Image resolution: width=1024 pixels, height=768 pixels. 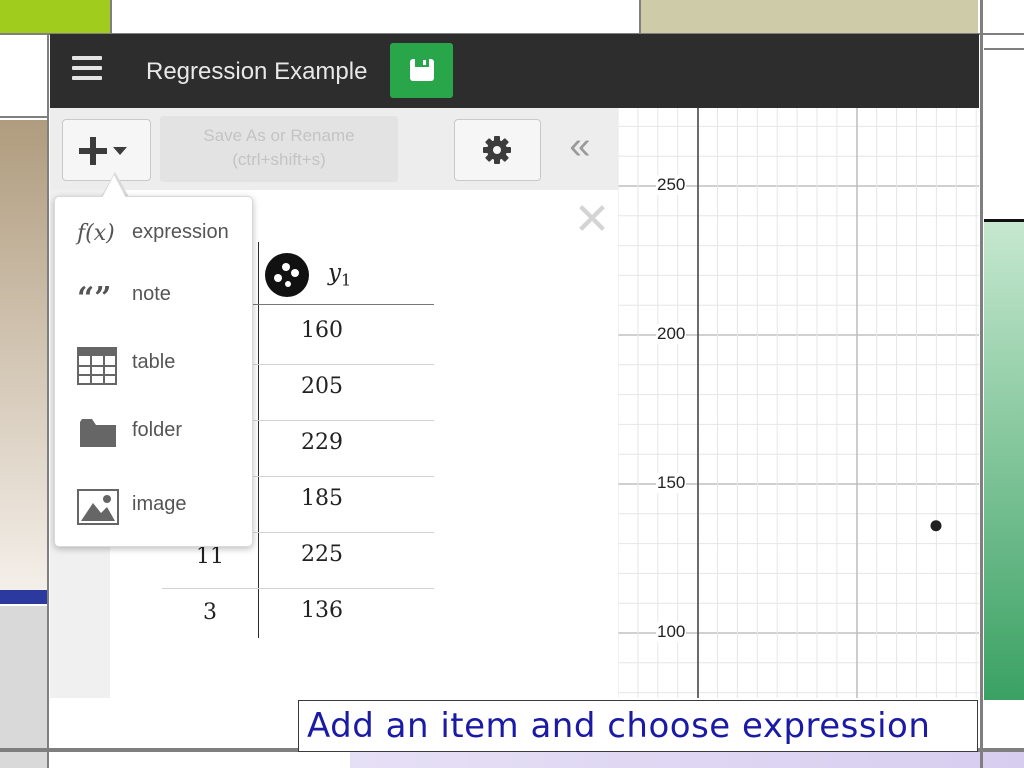 I want to click on deco-blue-stripe, so click(x=23, y=597).